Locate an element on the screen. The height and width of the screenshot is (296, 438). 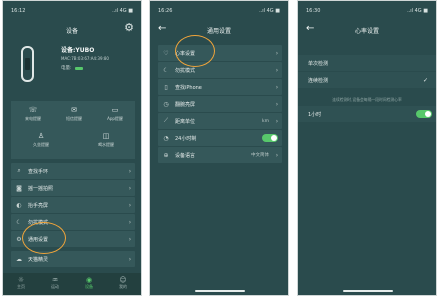
device-mac: MAC:7B:03:67:A4:39:80 is located at coordinates (85, 58).